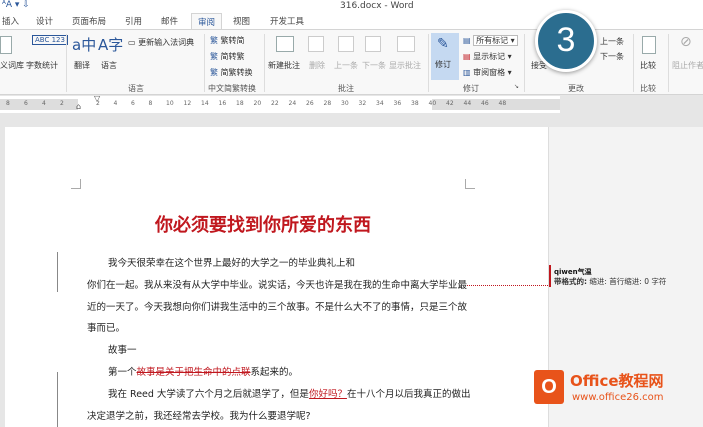 This screenshot has height=427, width=703. Describe the element at coordinates (170, 103) in the screenshot. I see `ruler-tick: 10` at that location.